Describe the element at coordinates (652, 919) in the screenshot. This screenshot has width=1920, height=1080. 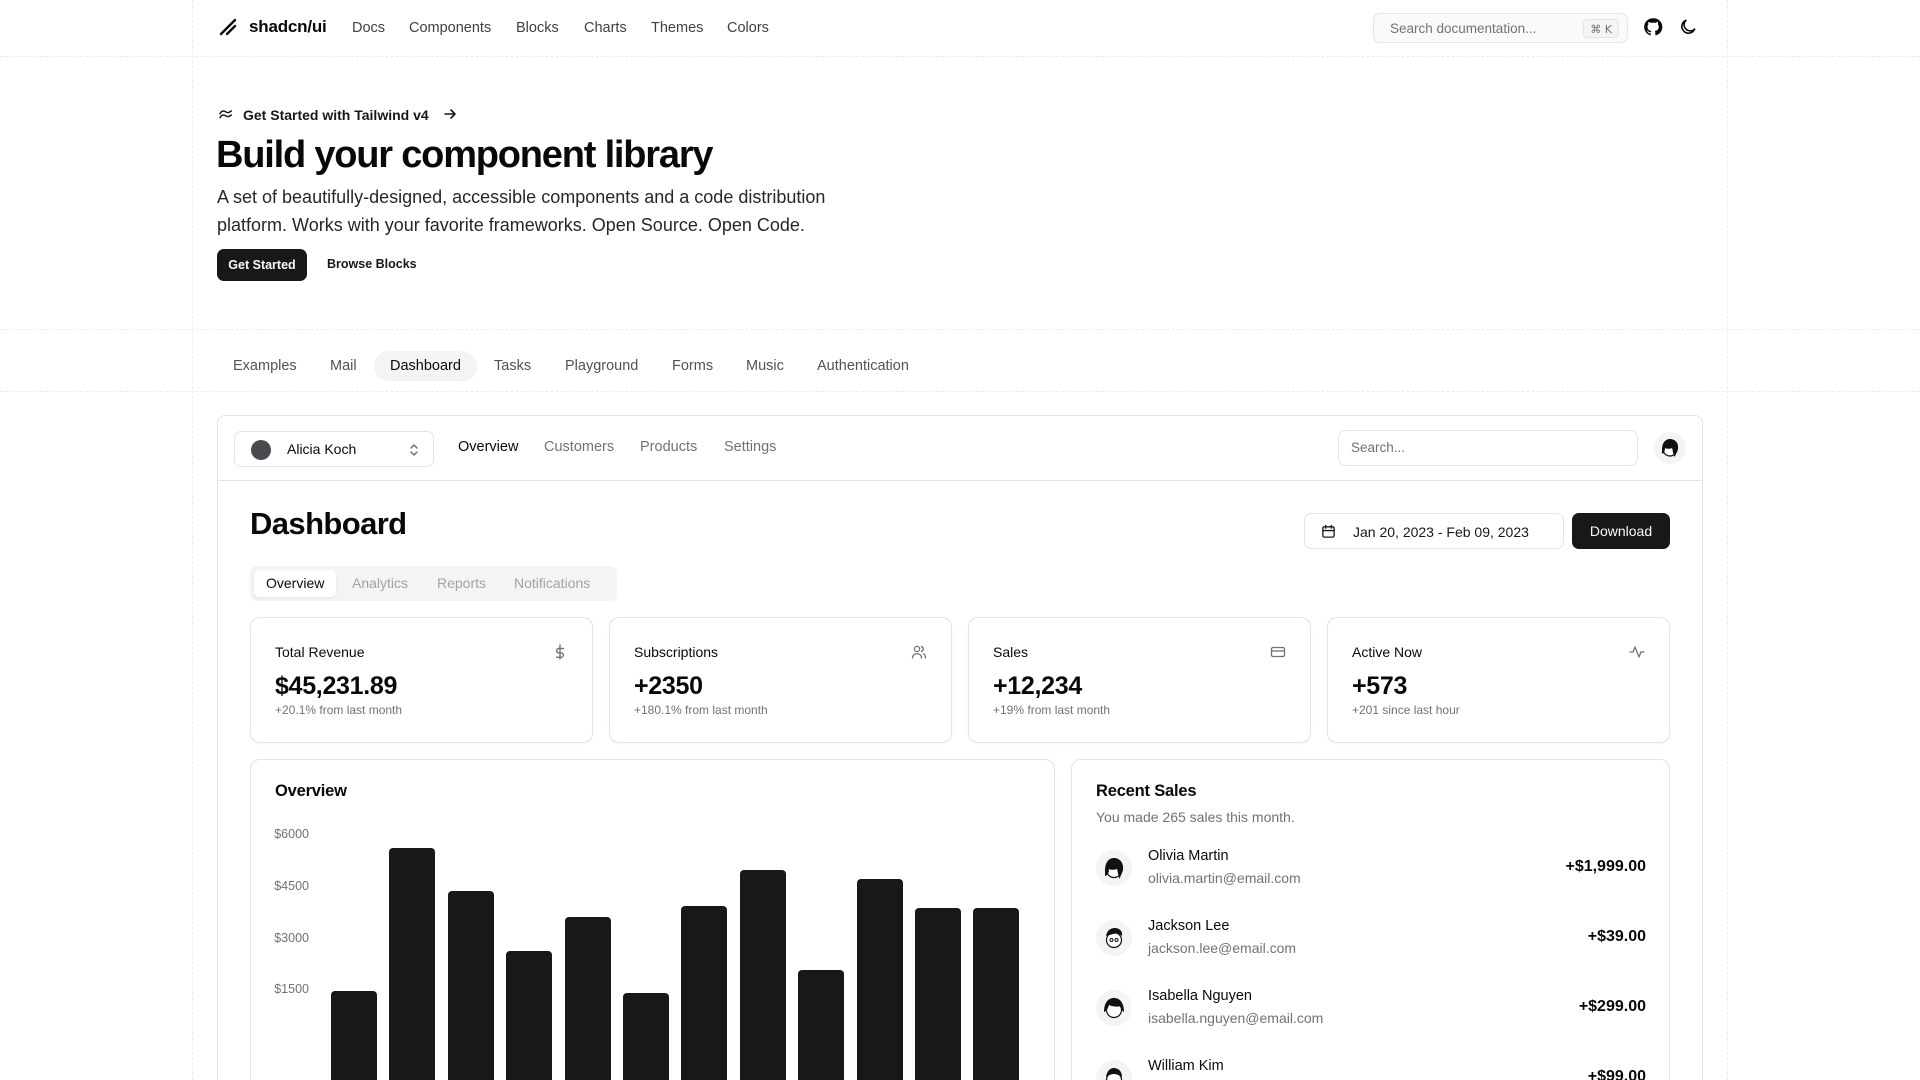
I see `overview-chart-card: Overview $6000 $4500 $3000 $1500` at that location.